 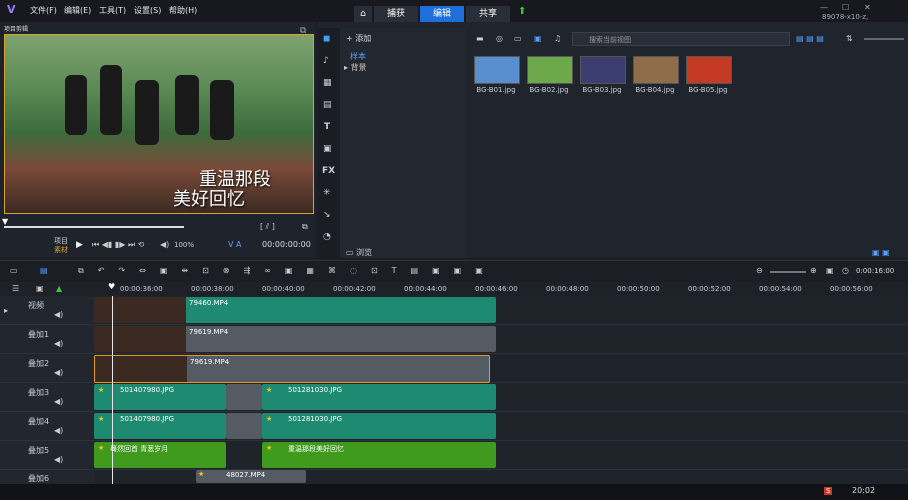 What do you see at coordinates (147, 390) in the screenshot?
I see `clip-label: 501407980.JPG` at bounding box center [147, 390].